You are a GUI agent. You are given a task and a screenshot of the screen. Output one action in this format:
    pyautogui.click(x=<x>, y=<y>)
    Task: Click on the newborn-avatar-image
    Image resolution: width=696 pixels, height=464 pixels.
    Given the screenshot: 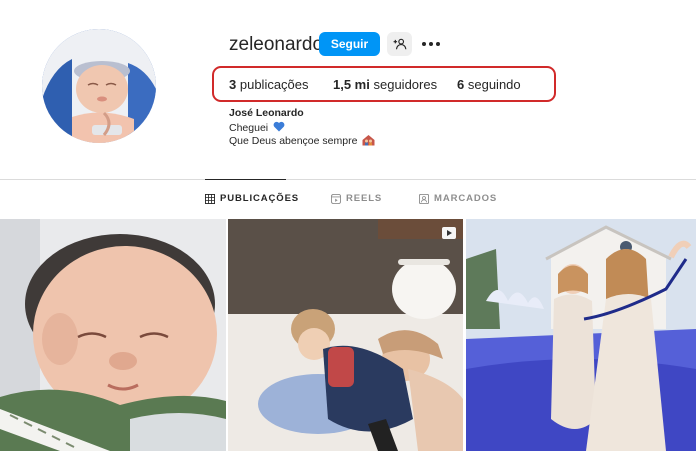 What is the action you would take?
    pyautogui.click(x=99, y=86)
    